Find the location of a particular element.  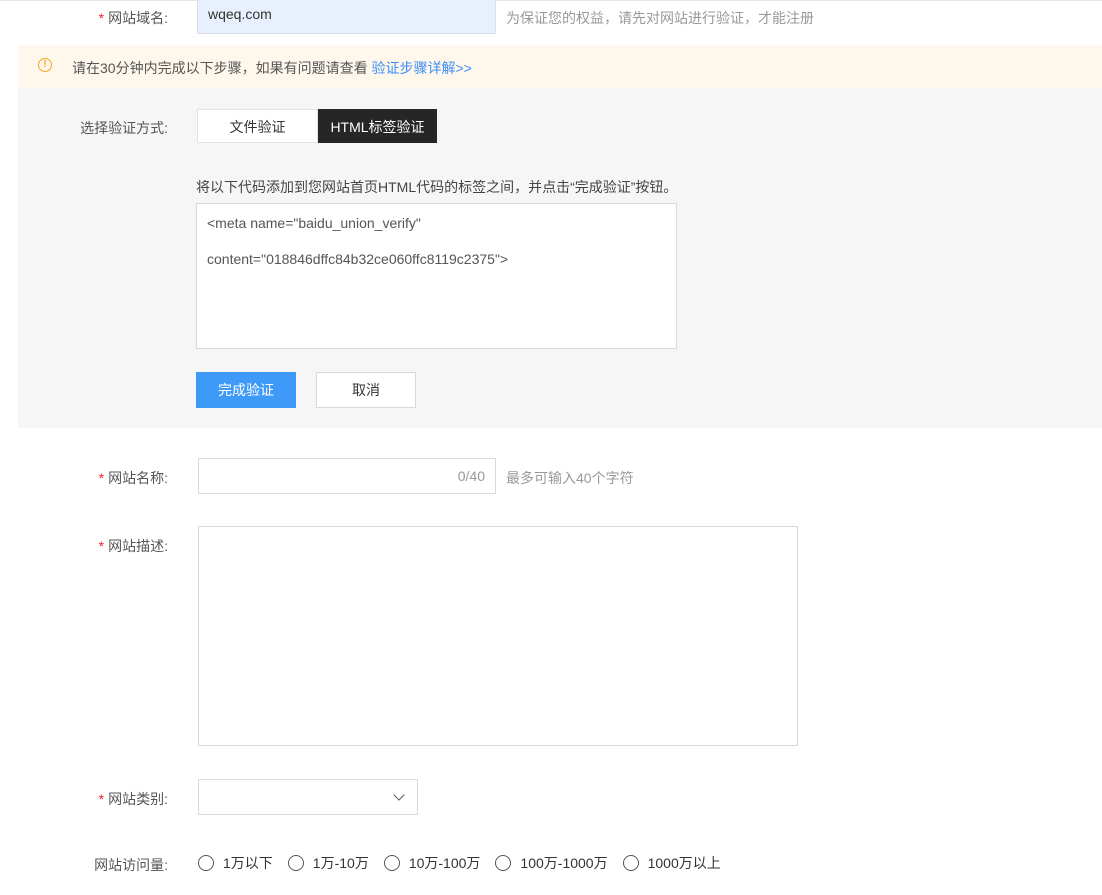

traffic-option-4: 100万-1000万 is located at coordinates (551, 863).